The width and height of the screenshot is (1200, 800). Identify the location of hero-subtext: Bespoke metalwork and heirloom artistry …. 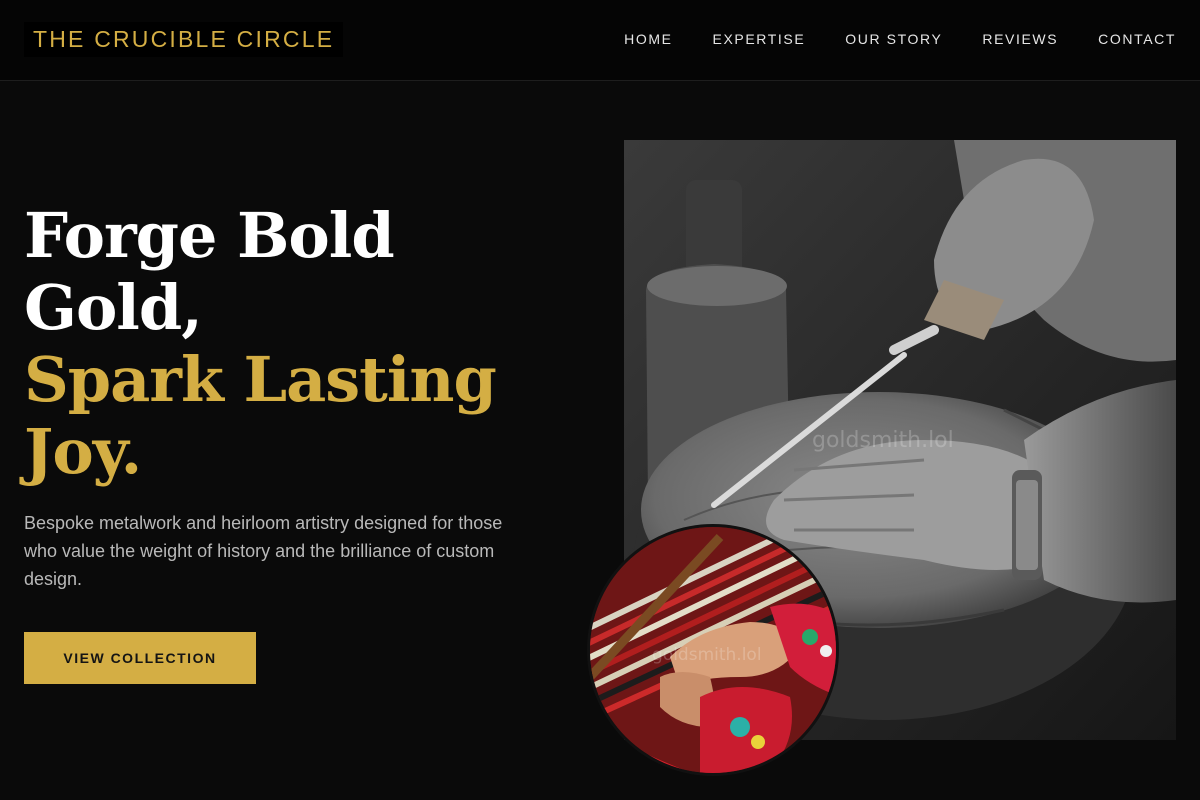
(263, 551).